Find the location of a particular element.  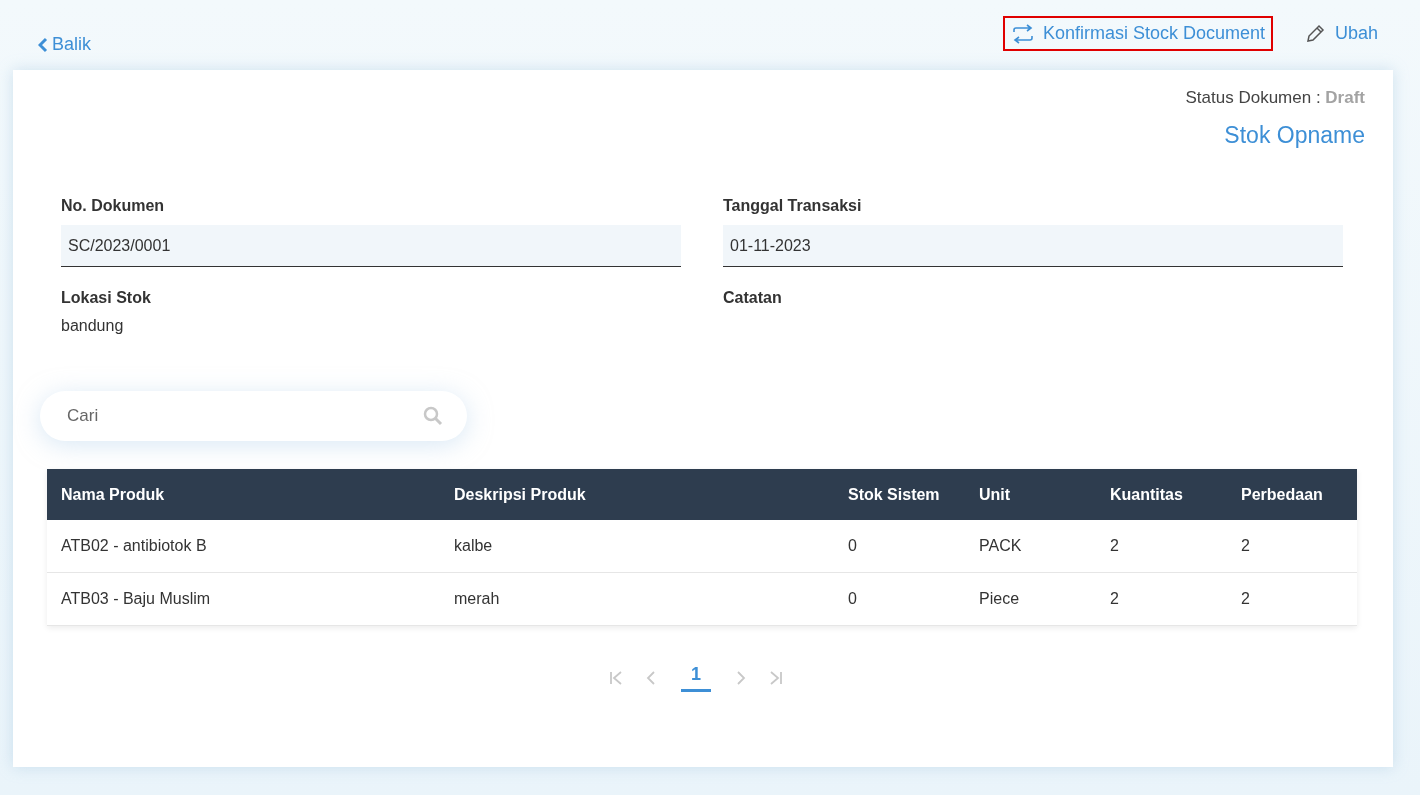

back-link: Balik is located at coordinates (64, 44).